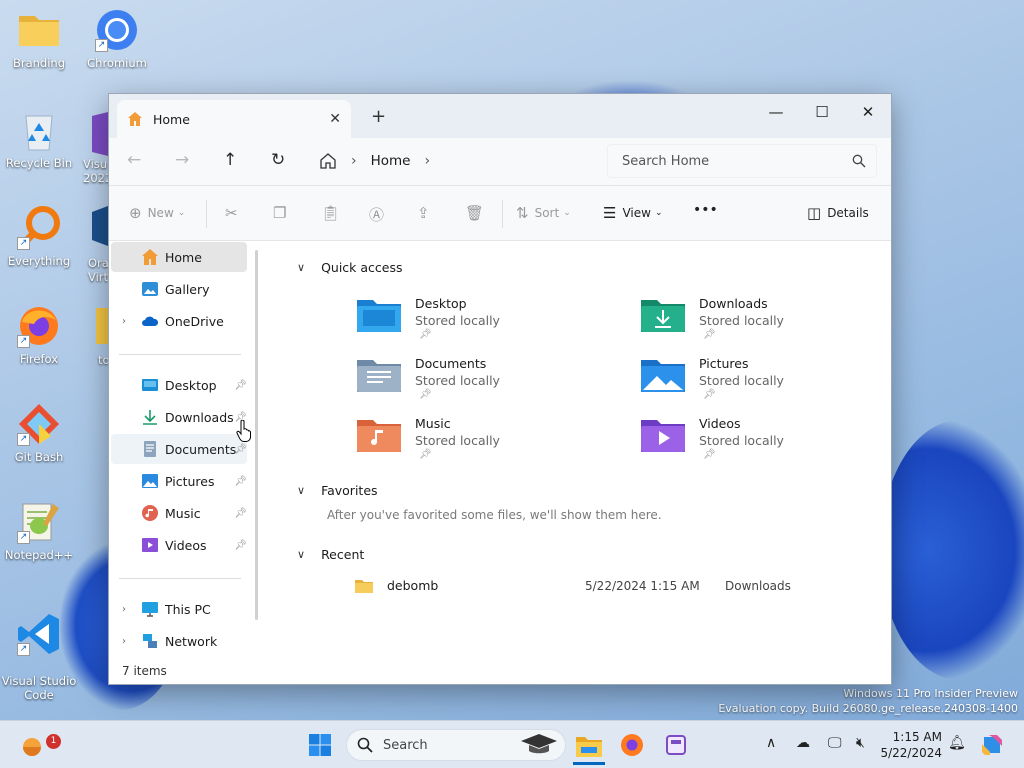 This screenshot has height=768, width=1024. I want to click on music-icon, so click(150, 513).